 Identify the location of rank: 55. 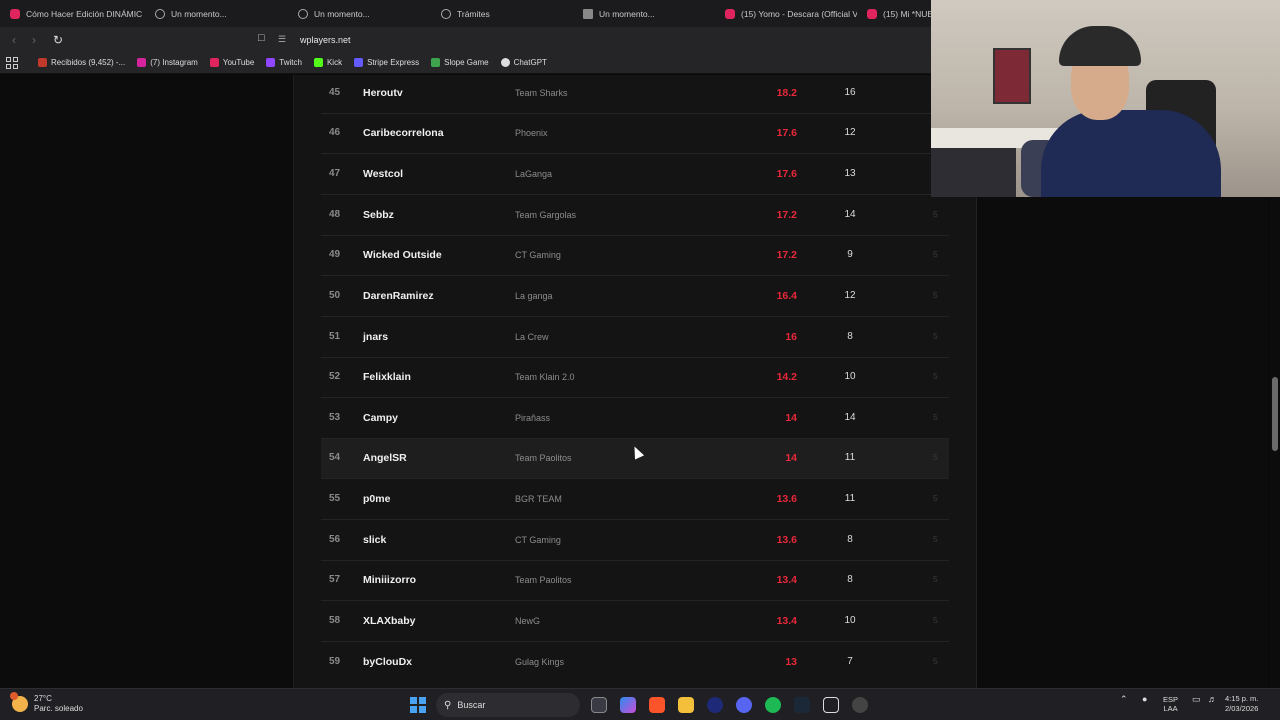
(335, 498).